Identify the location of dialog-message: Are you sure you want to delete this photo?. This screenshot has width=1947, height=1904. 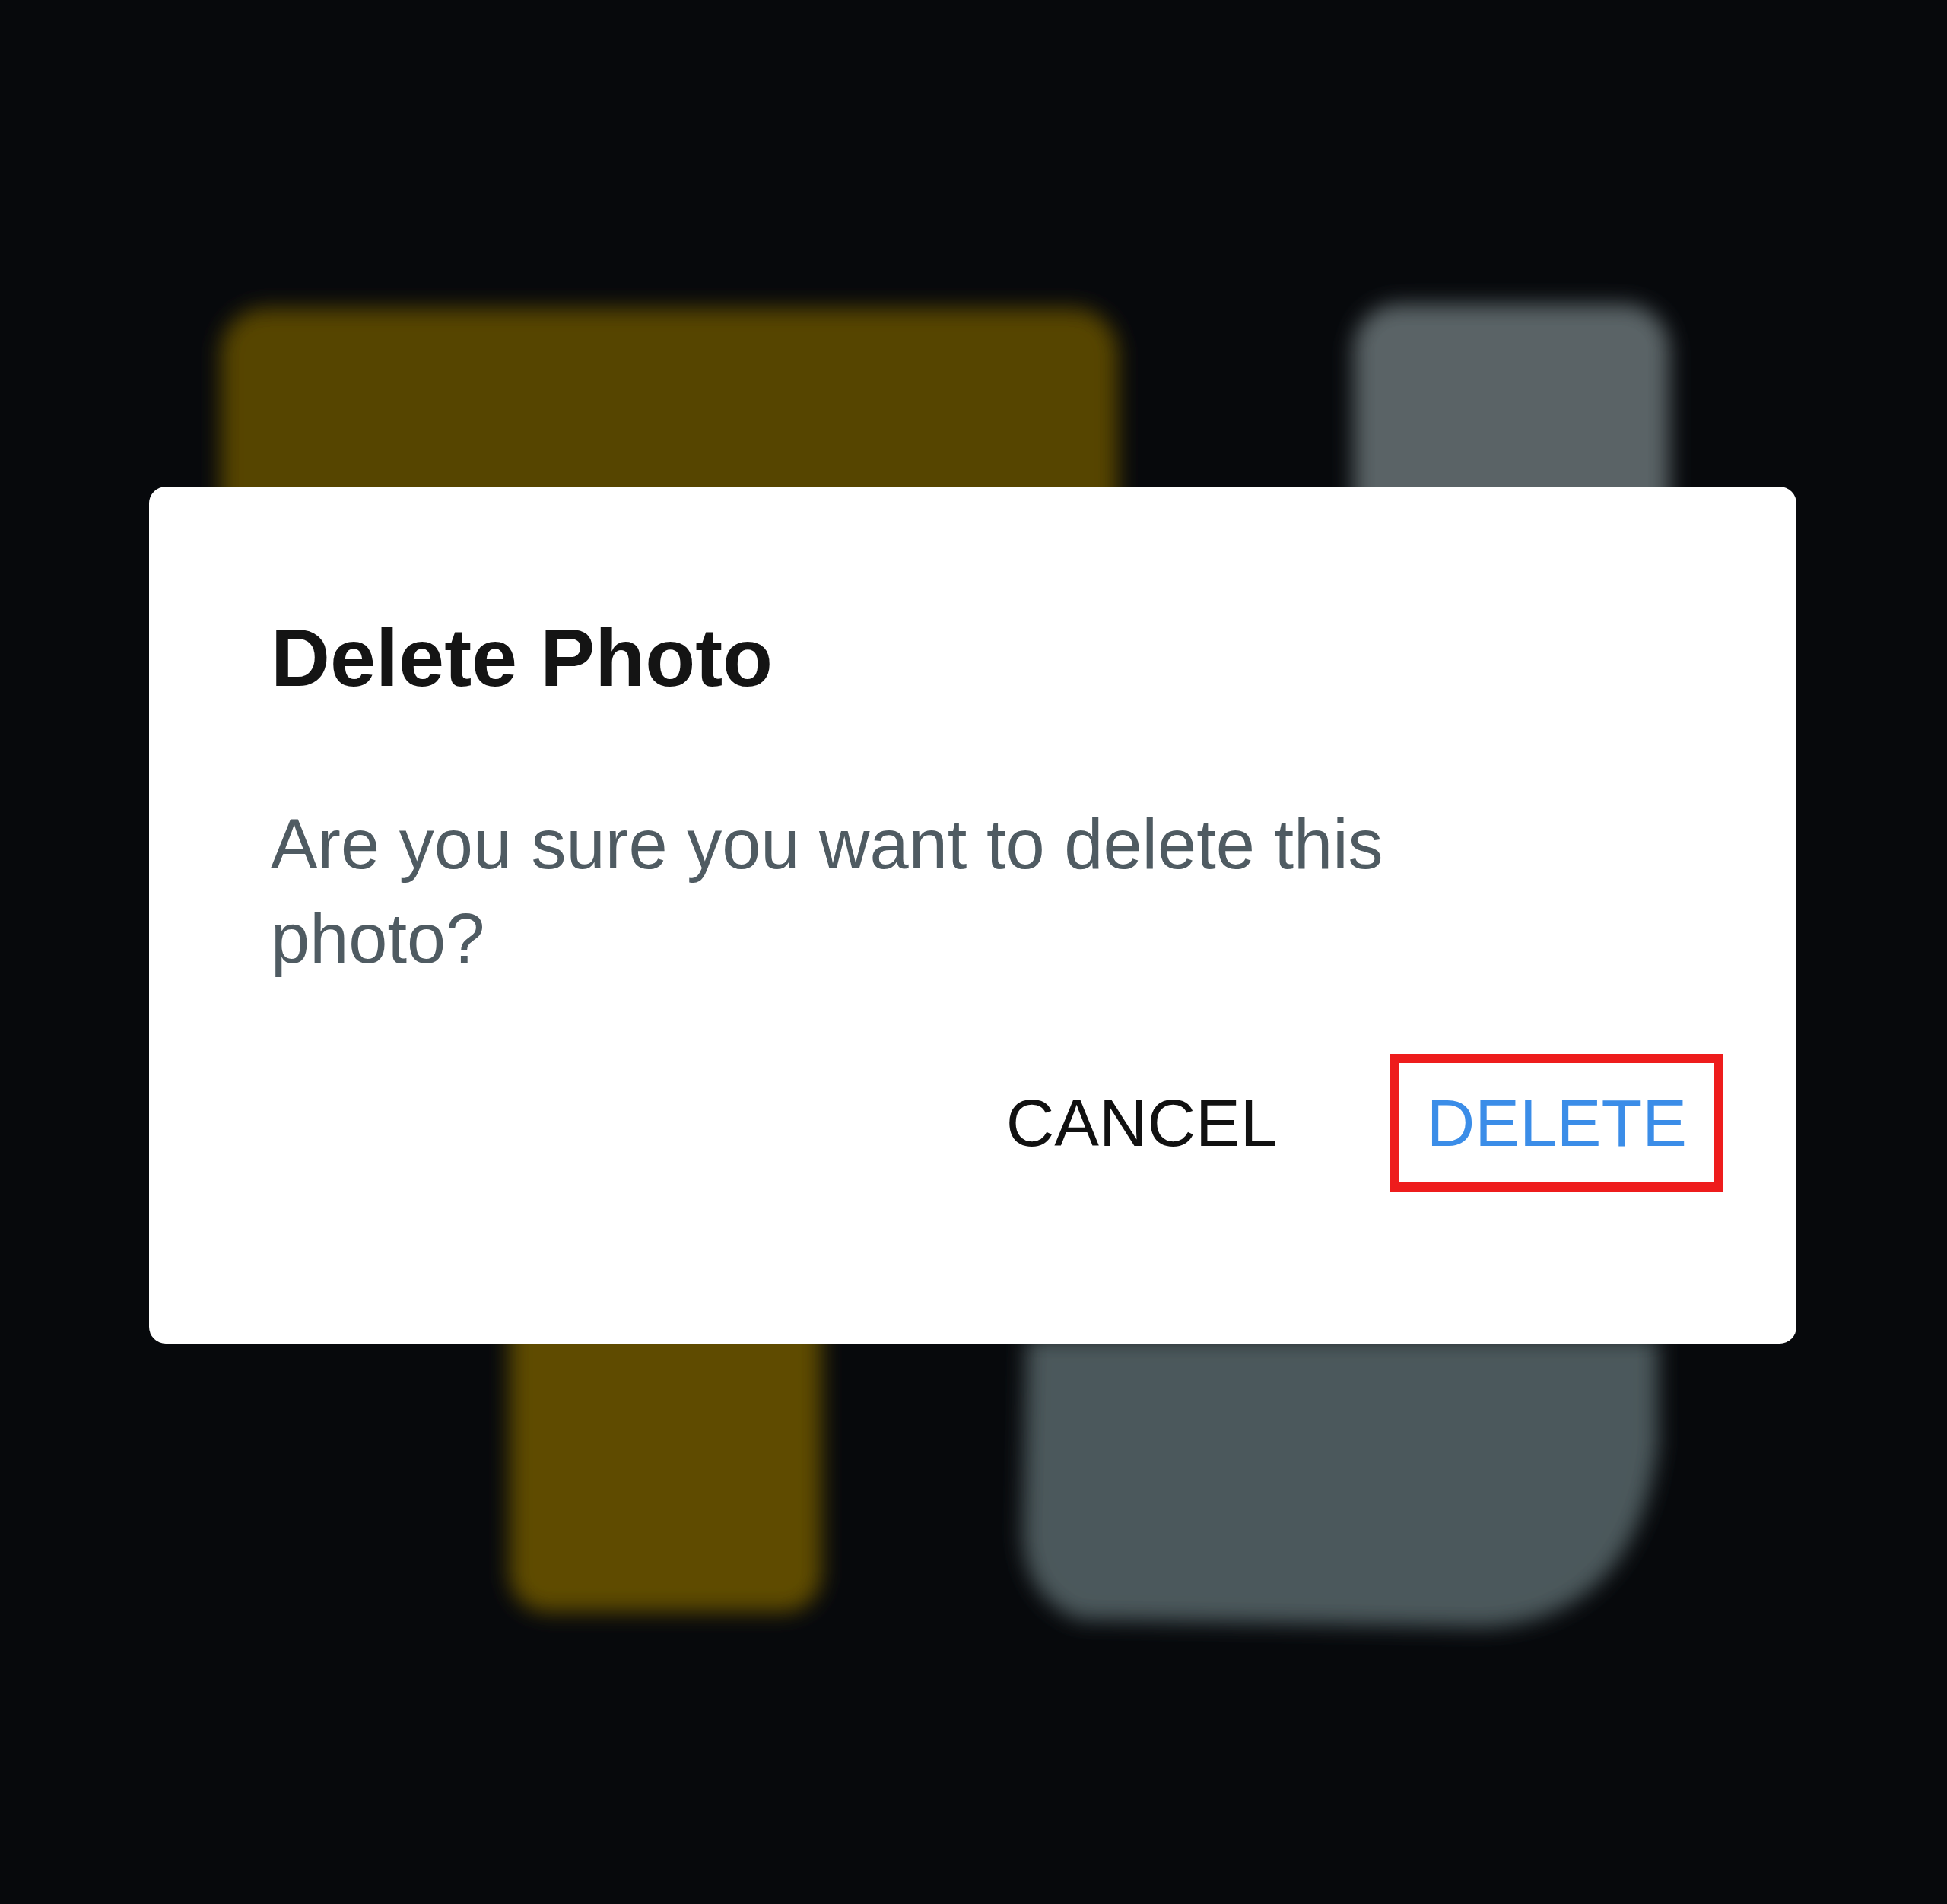
(827, 892).